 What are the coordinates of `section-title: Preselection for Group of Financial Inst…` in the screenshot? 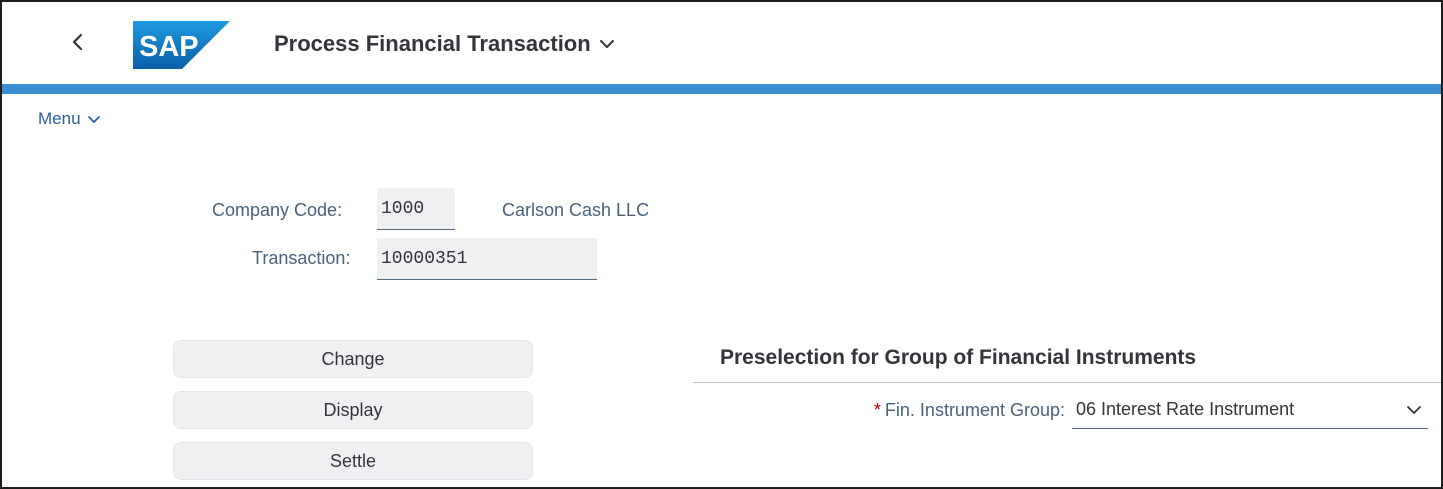 It's located at (958, 357).